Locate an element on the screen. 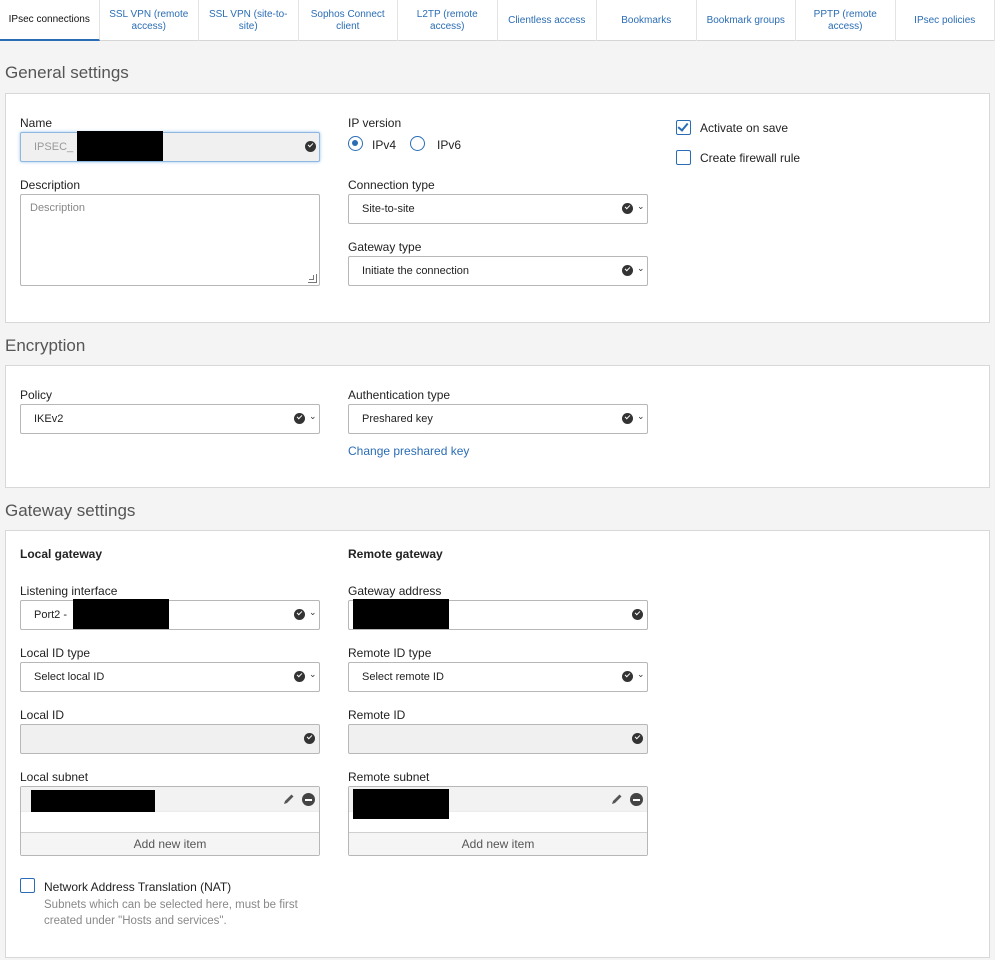 The height and width of the screenshot is (960, 995). name-label: Name is located at coordinates (36, 123).